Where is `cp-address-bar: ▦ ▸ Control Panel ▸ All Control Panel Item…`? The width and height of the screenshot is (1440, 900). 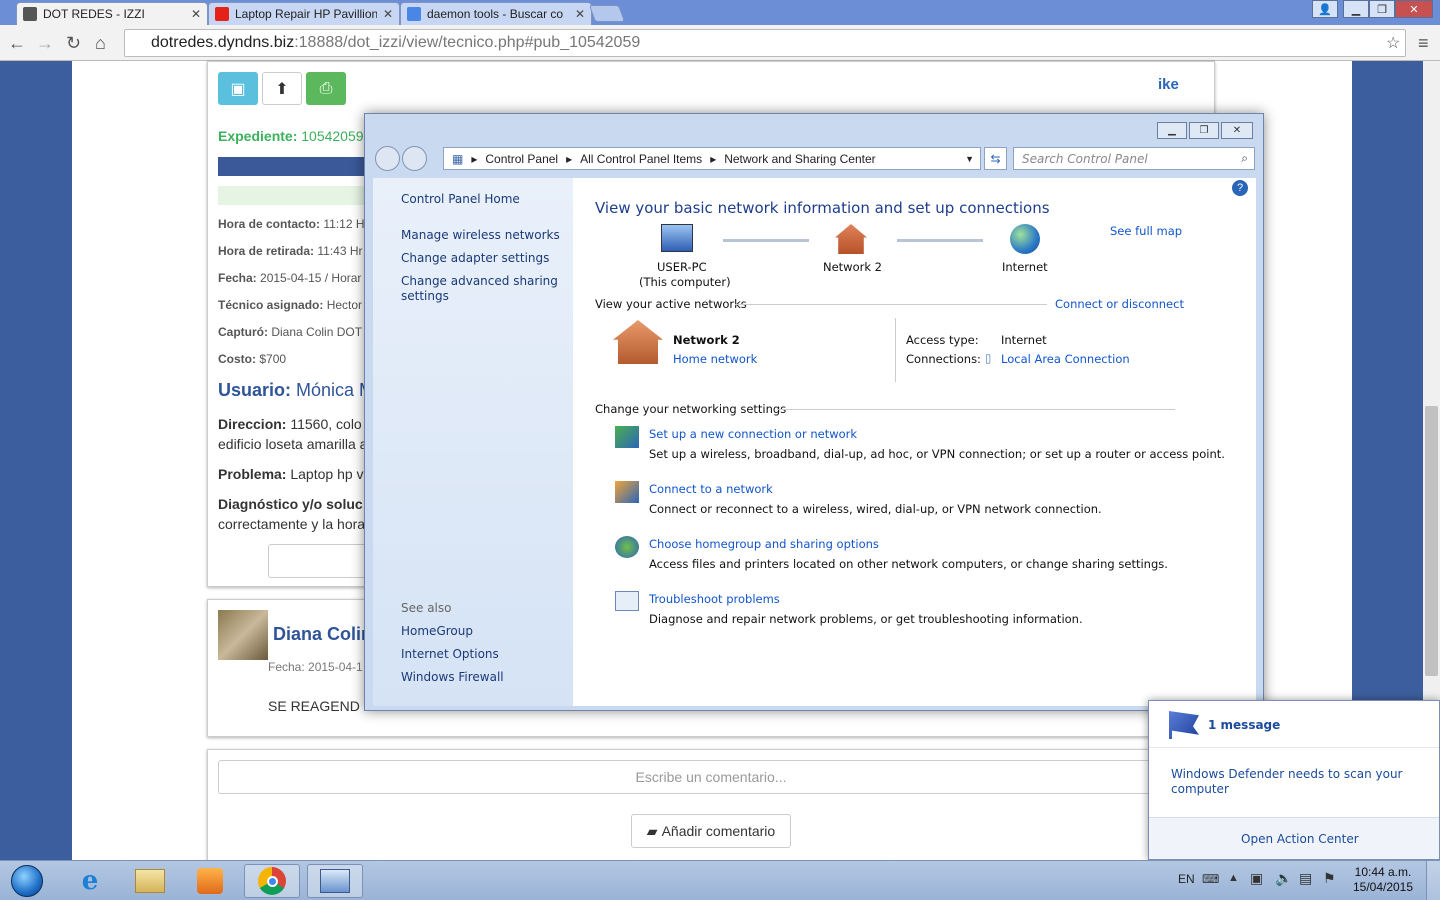 cp-address-bar: ▦ ▸ Control Panel ▸ All Control Panel Item… is located at coordinates (712, 158).